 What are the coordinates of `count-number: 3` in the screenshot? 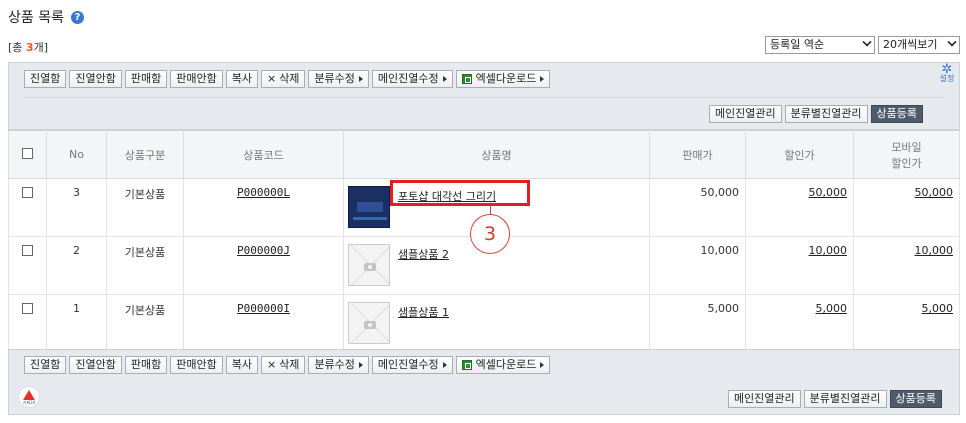 It's located at (29, 47).